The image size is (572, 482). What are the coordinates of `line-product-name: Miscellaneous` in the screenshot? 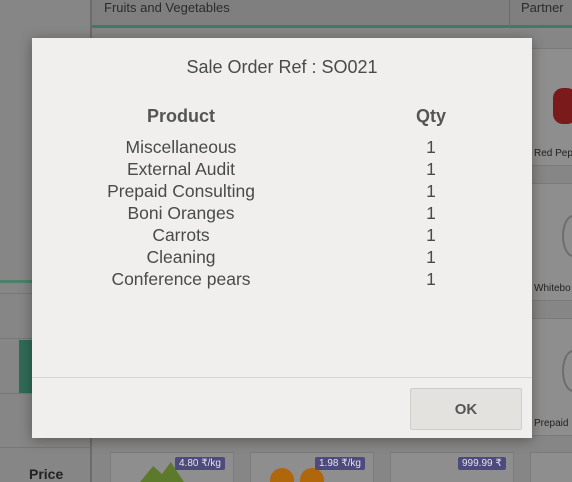 It's located at (181, 147).